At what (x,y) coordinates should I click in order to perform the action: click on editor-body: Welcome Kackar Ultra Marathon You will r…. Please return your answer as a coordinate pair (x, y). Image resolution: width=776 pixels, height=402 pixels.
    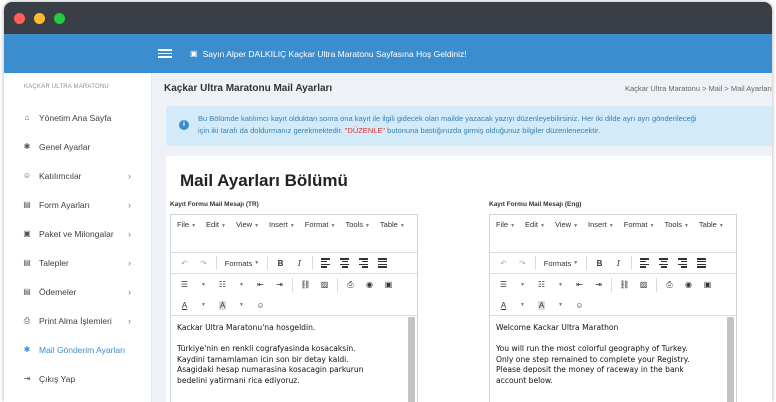
    Looking at the image, I should click on (613, 351).